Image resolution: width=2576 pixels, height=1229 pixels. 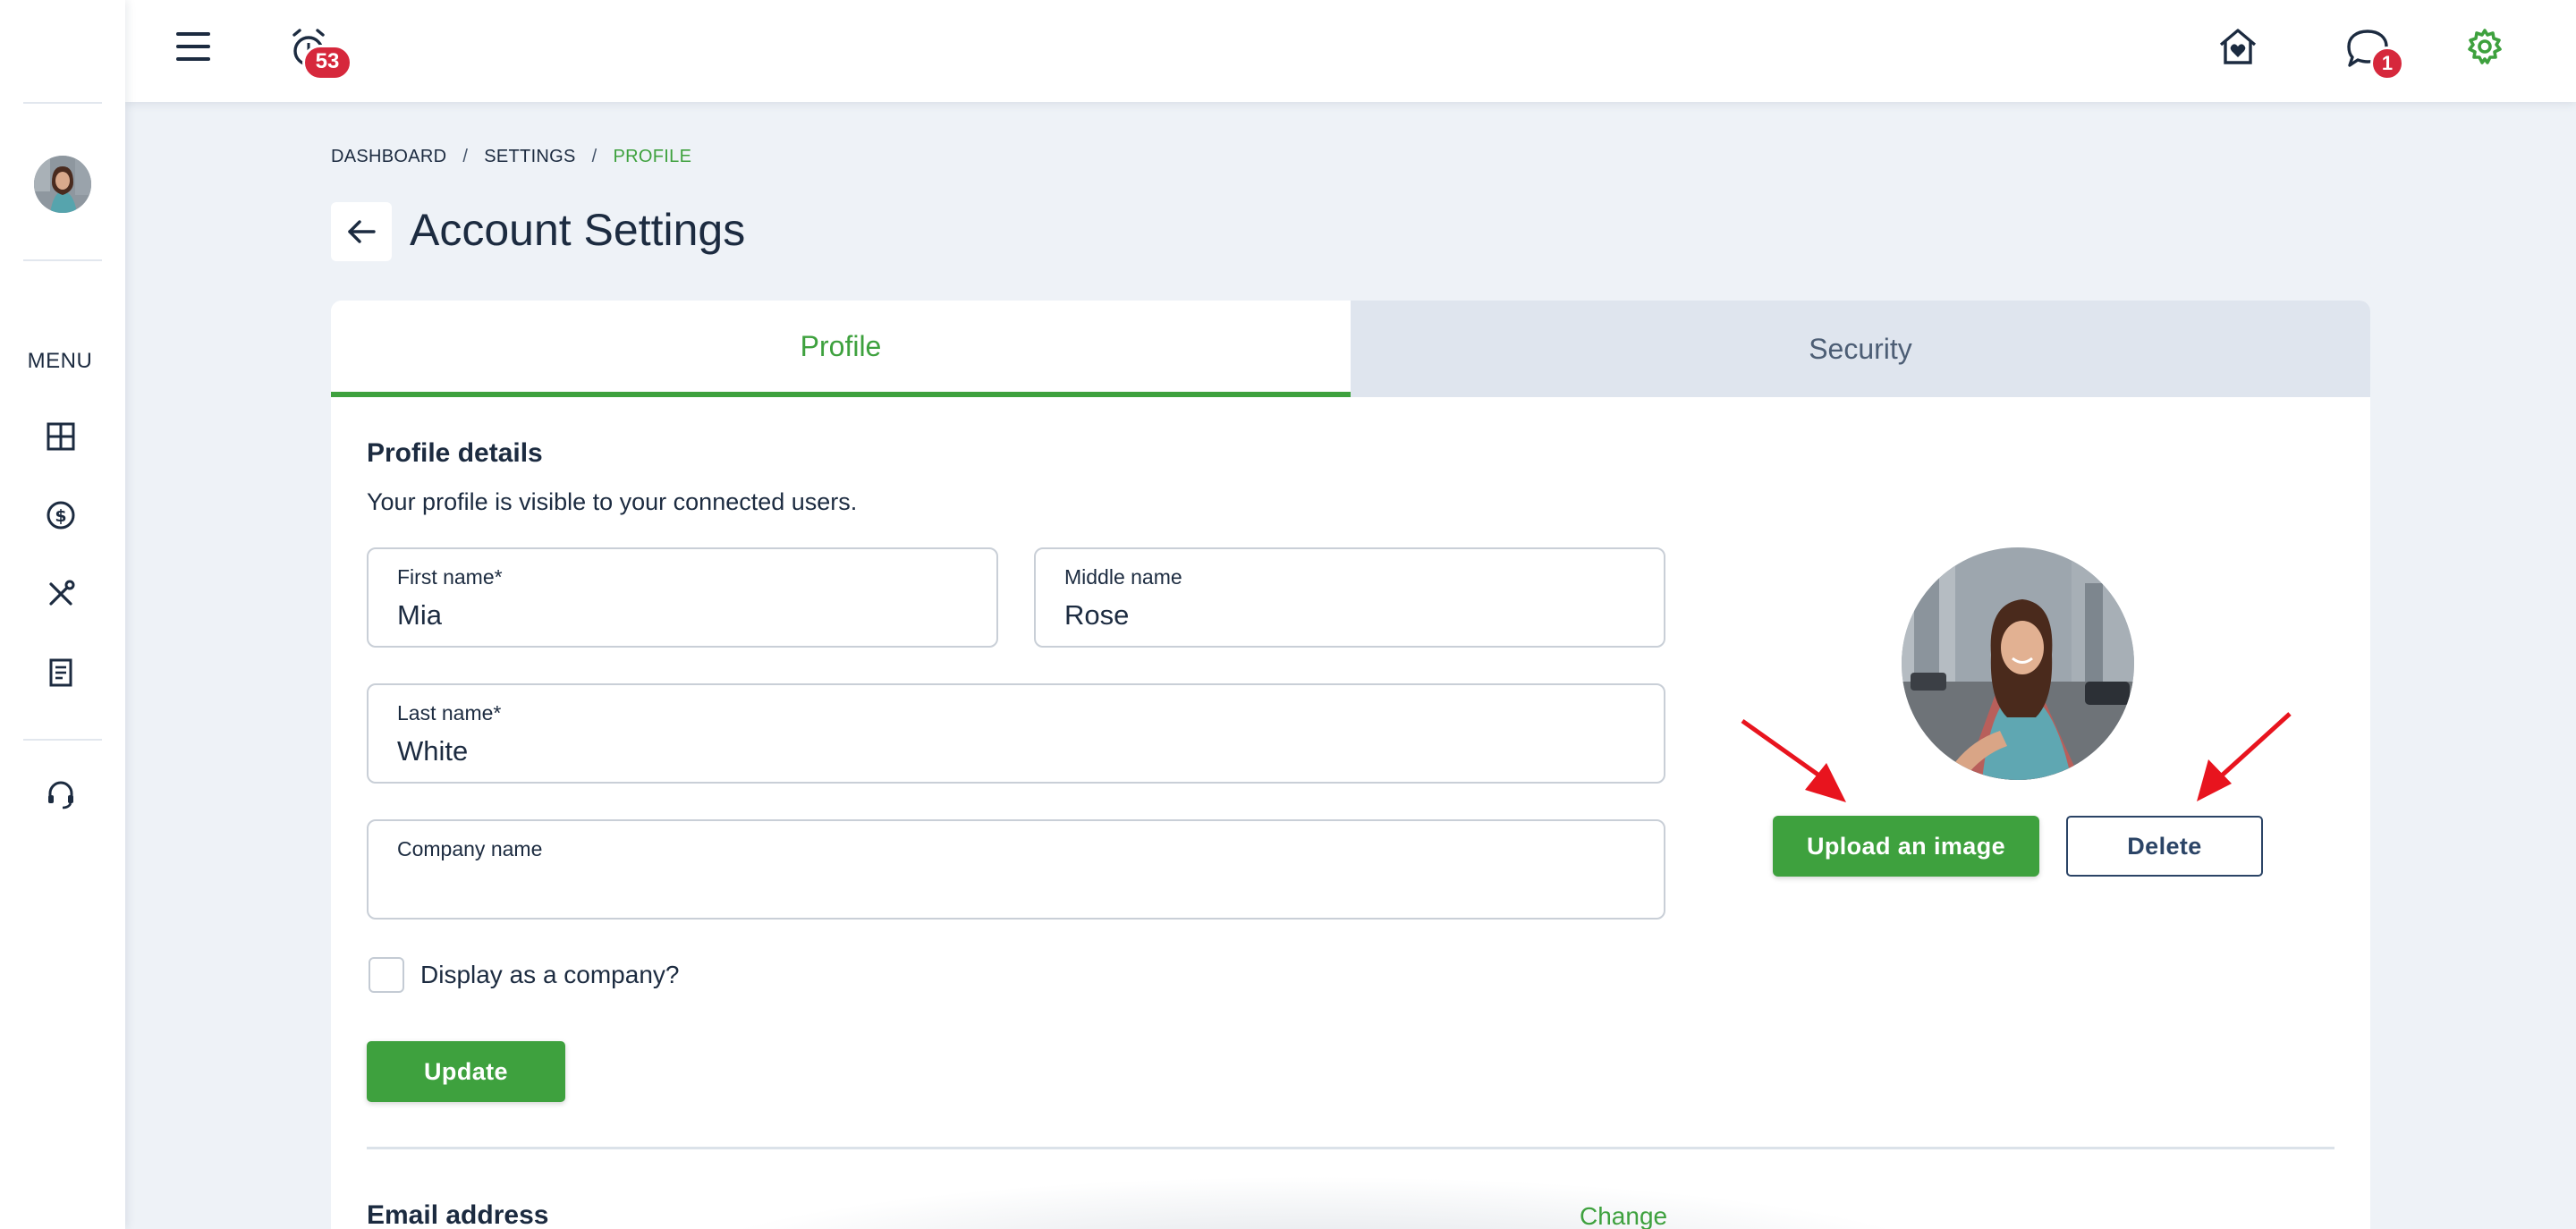 What do you see at coordinates (1349, 597) in the screenshot?
I see `middle-name-field: Middle name Rose` at bounding box center [1349, 597].